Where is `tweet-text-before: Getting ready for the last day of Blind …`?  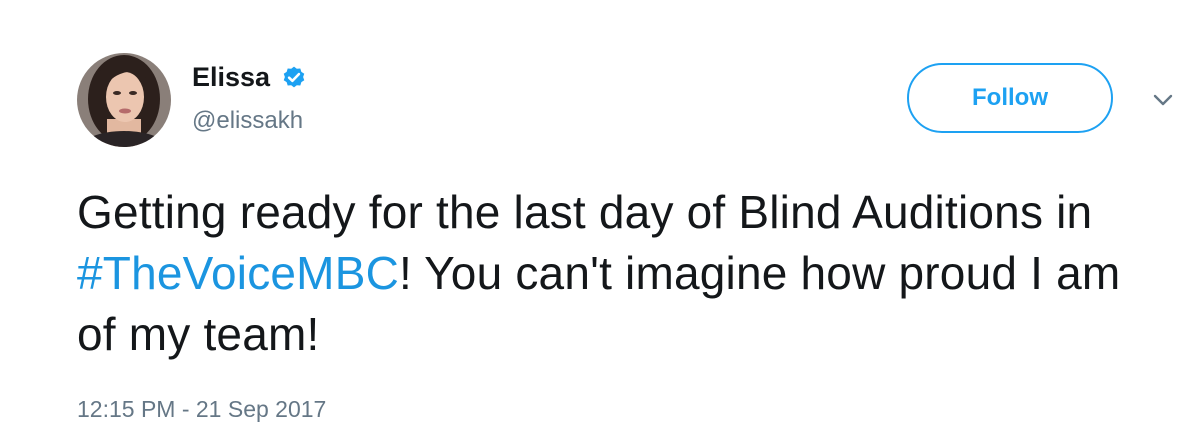 tweet-text-before: Getting ready for the last day of Blind … is located at coordinates (585, 212).